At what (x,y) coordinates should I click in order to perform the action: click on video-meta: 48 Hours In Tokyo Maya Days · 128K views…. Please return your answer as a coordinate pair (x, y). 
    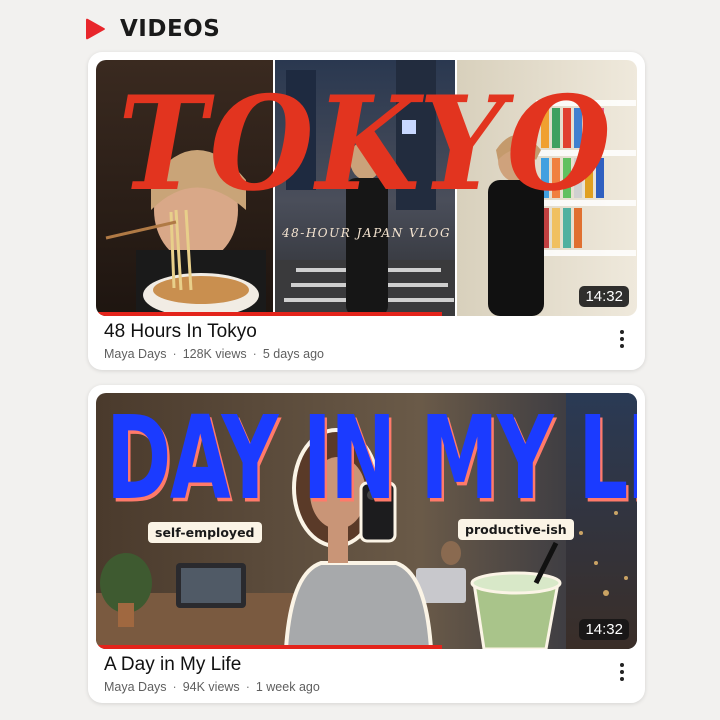
    Looking at the image, I should click on (354, 340).